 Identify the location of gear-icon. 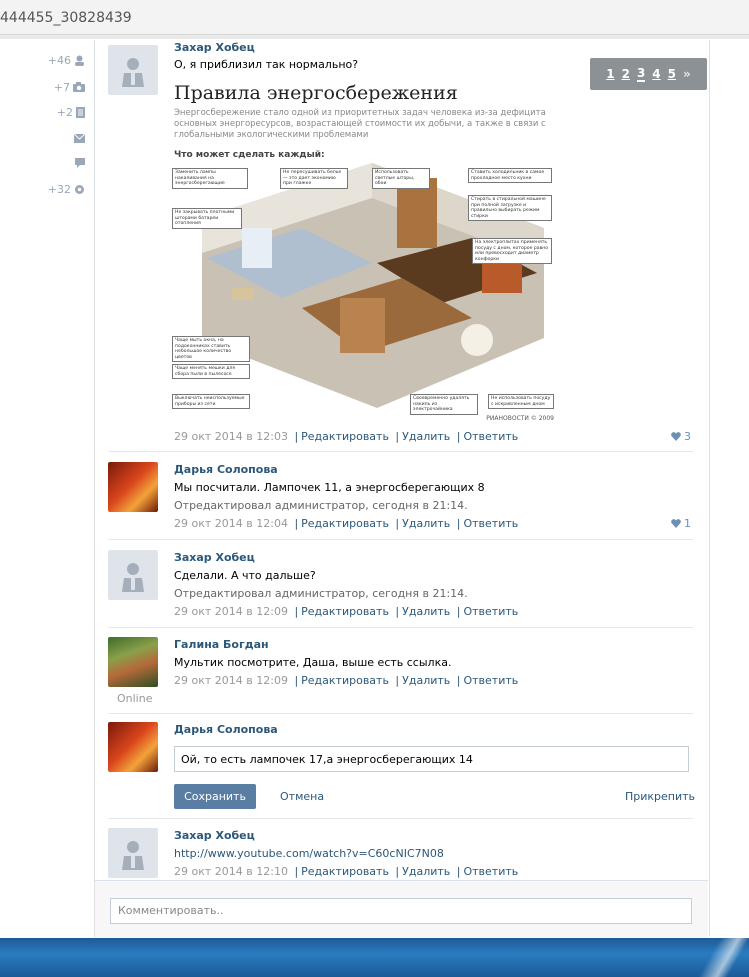
(79, 189).